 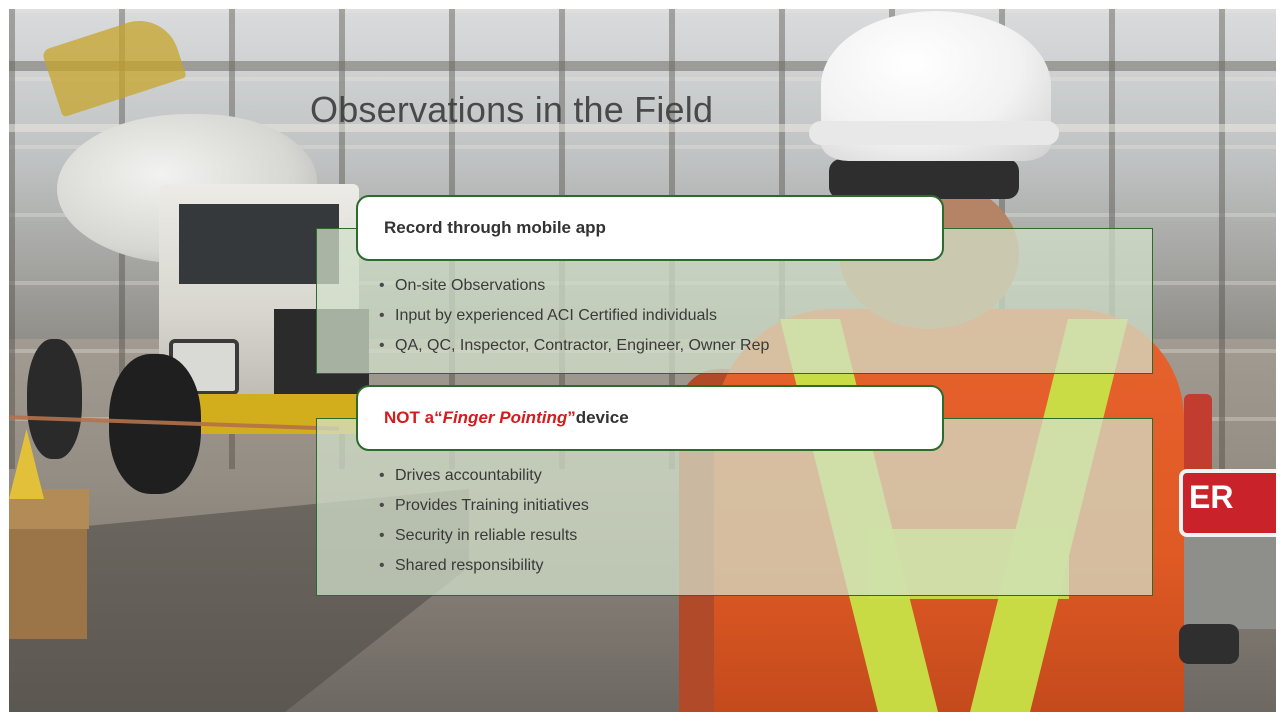 I want to click on scaffold-beam, so click(x=642, y=66).